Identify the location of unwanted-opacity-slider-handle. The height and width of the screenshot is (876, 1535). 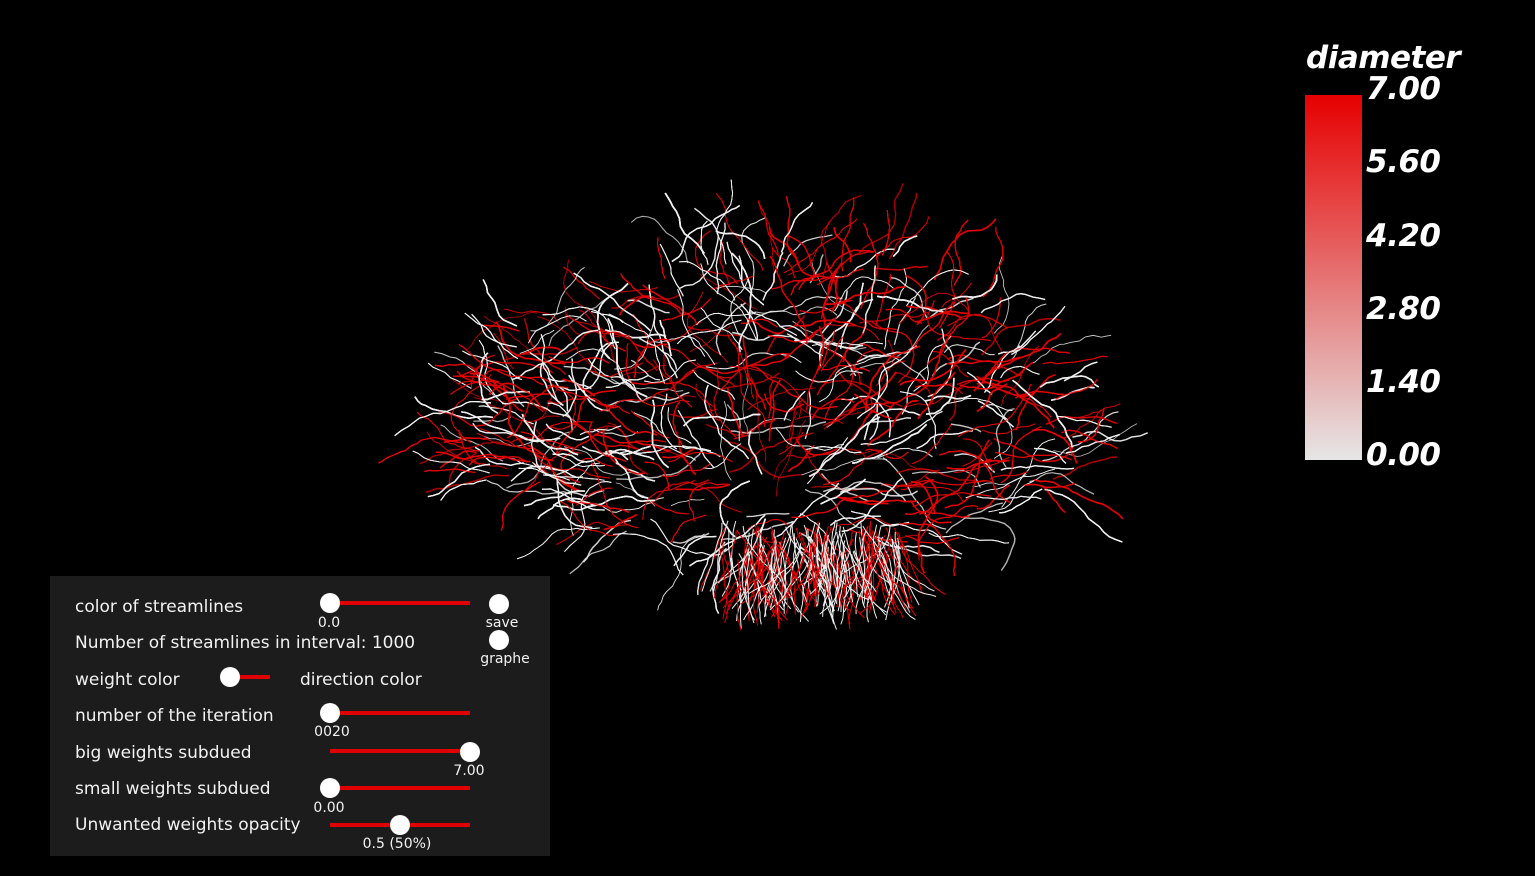
(400, 825).